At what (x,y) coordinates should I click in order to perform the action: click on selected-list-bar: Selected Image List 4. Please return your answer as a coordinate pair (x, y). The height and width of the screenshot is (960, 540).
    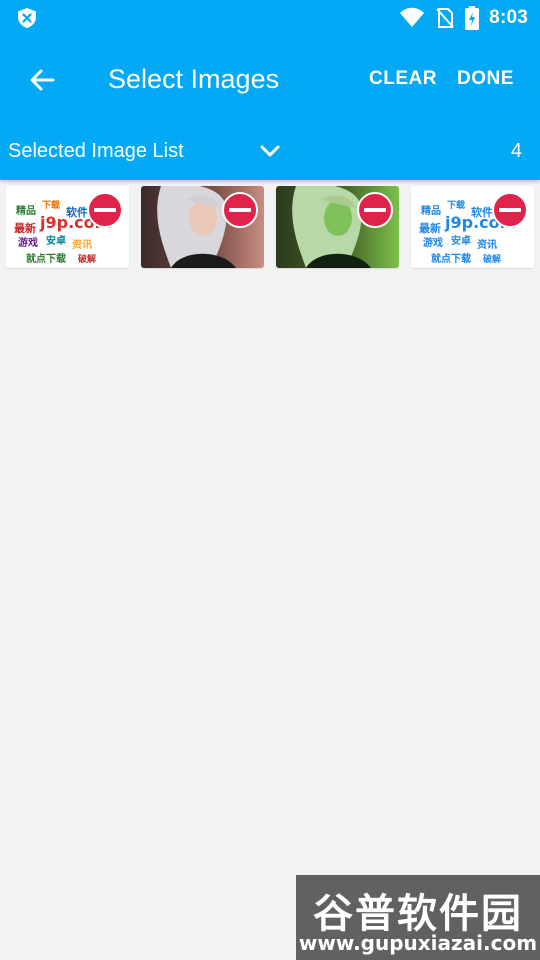
    Looking at the image, I should click on (270, 151).